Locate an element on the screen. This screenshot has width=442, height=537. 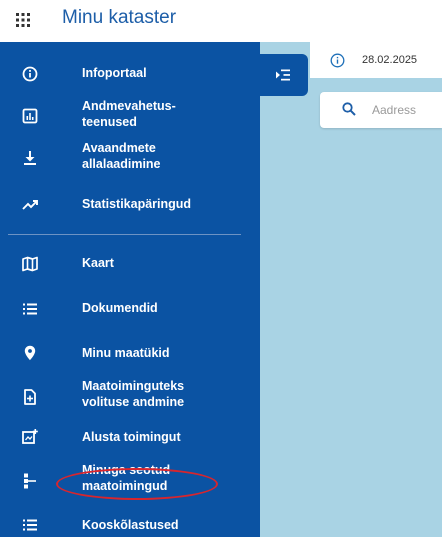
info-bar: 28.02.2025 is located at coordinates (376, 60).